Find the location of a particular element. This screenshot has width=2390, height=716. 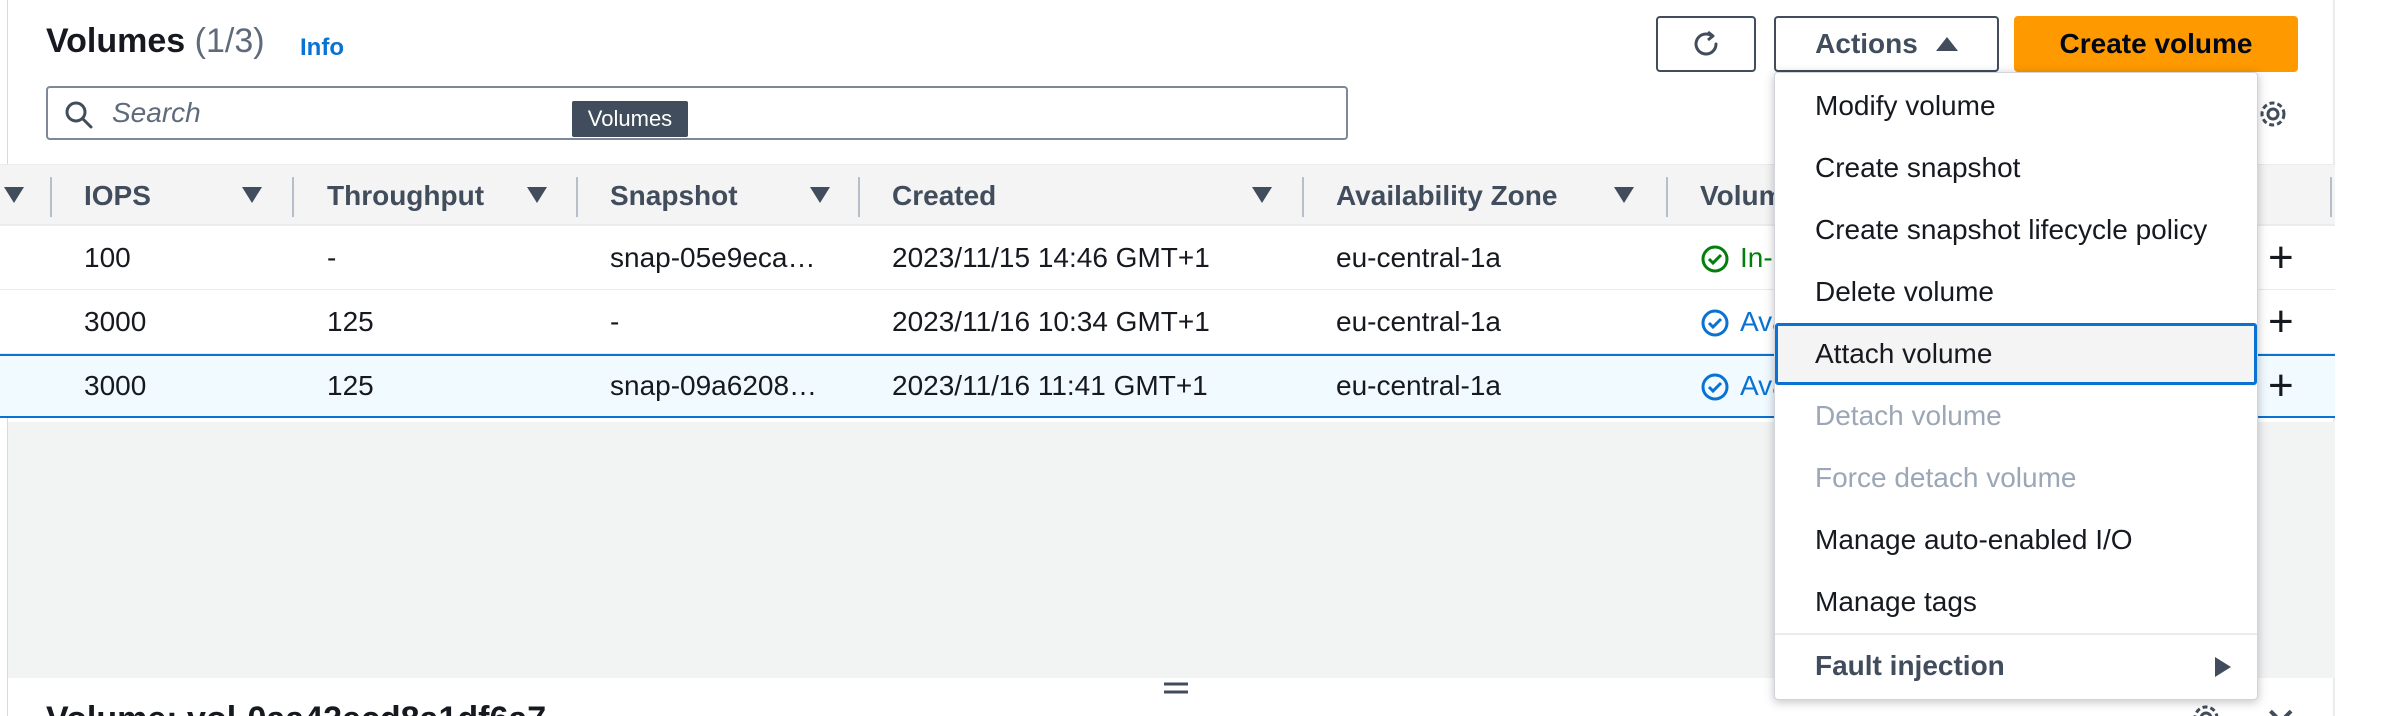

menu-item-detach-volume: Detach volume is located at coordinates (1908, 415).